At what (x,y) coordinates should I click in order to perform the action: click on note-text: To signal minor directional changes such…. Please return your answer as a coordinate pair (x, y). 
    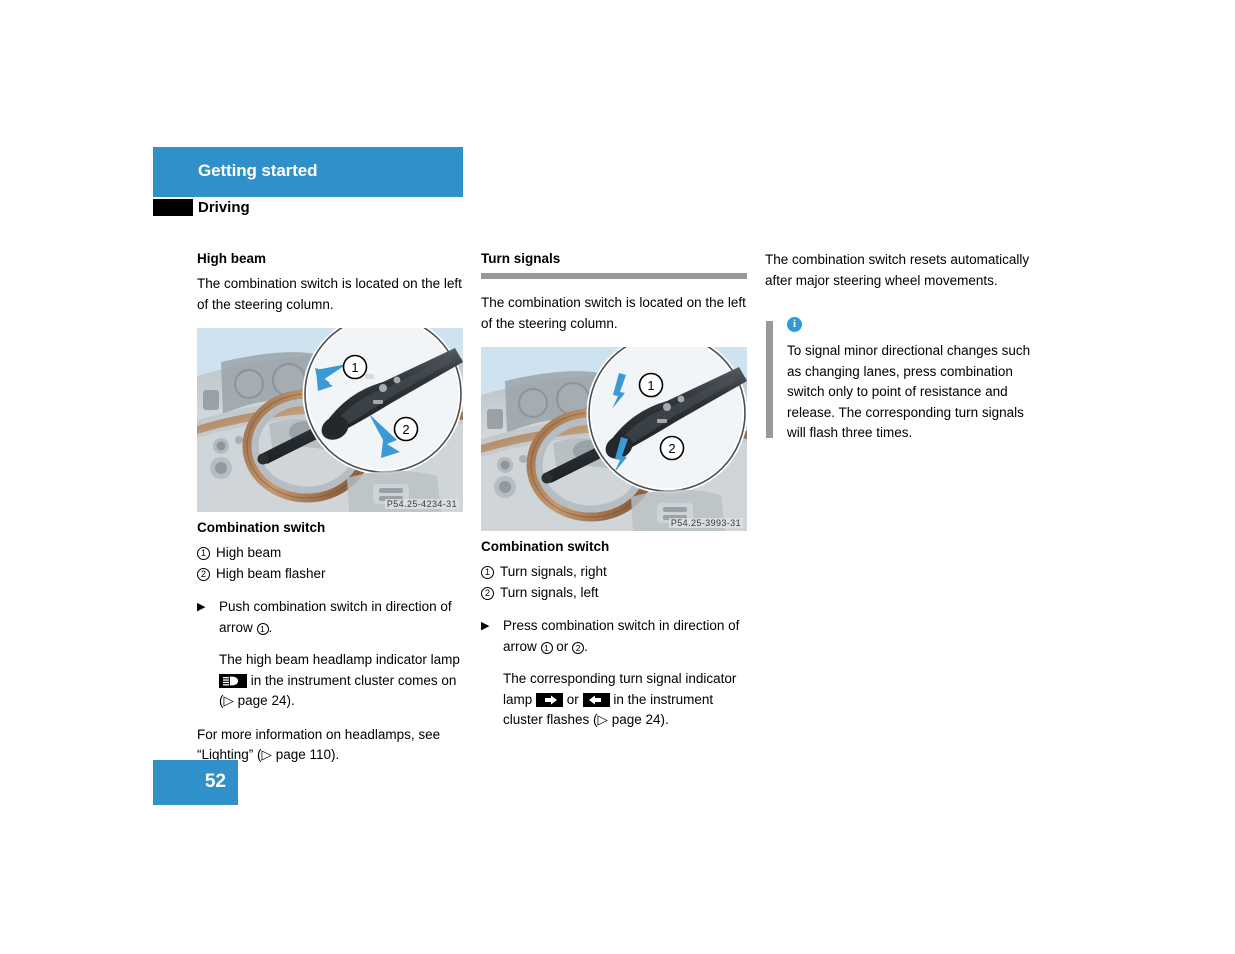
    Looking at the image, I should click on (909, 391).